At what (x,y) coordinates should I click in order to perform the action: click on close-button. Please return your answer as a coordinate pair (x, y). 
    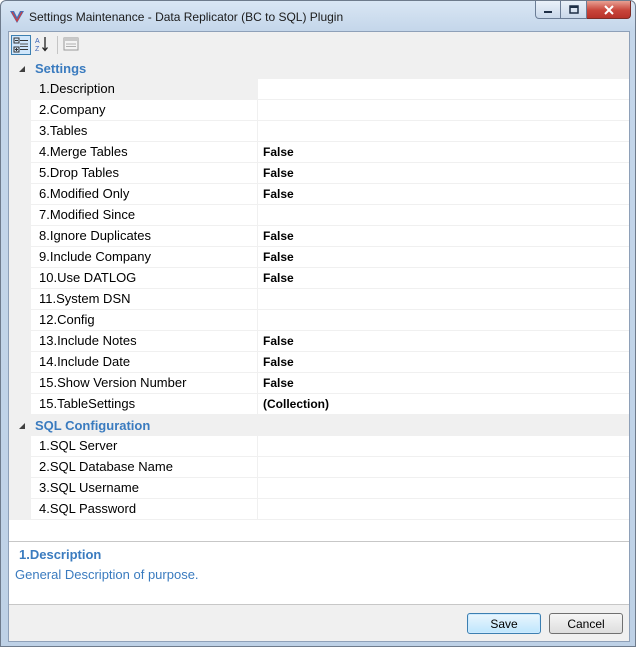
    Looking at the image, I should click on (609, 10).